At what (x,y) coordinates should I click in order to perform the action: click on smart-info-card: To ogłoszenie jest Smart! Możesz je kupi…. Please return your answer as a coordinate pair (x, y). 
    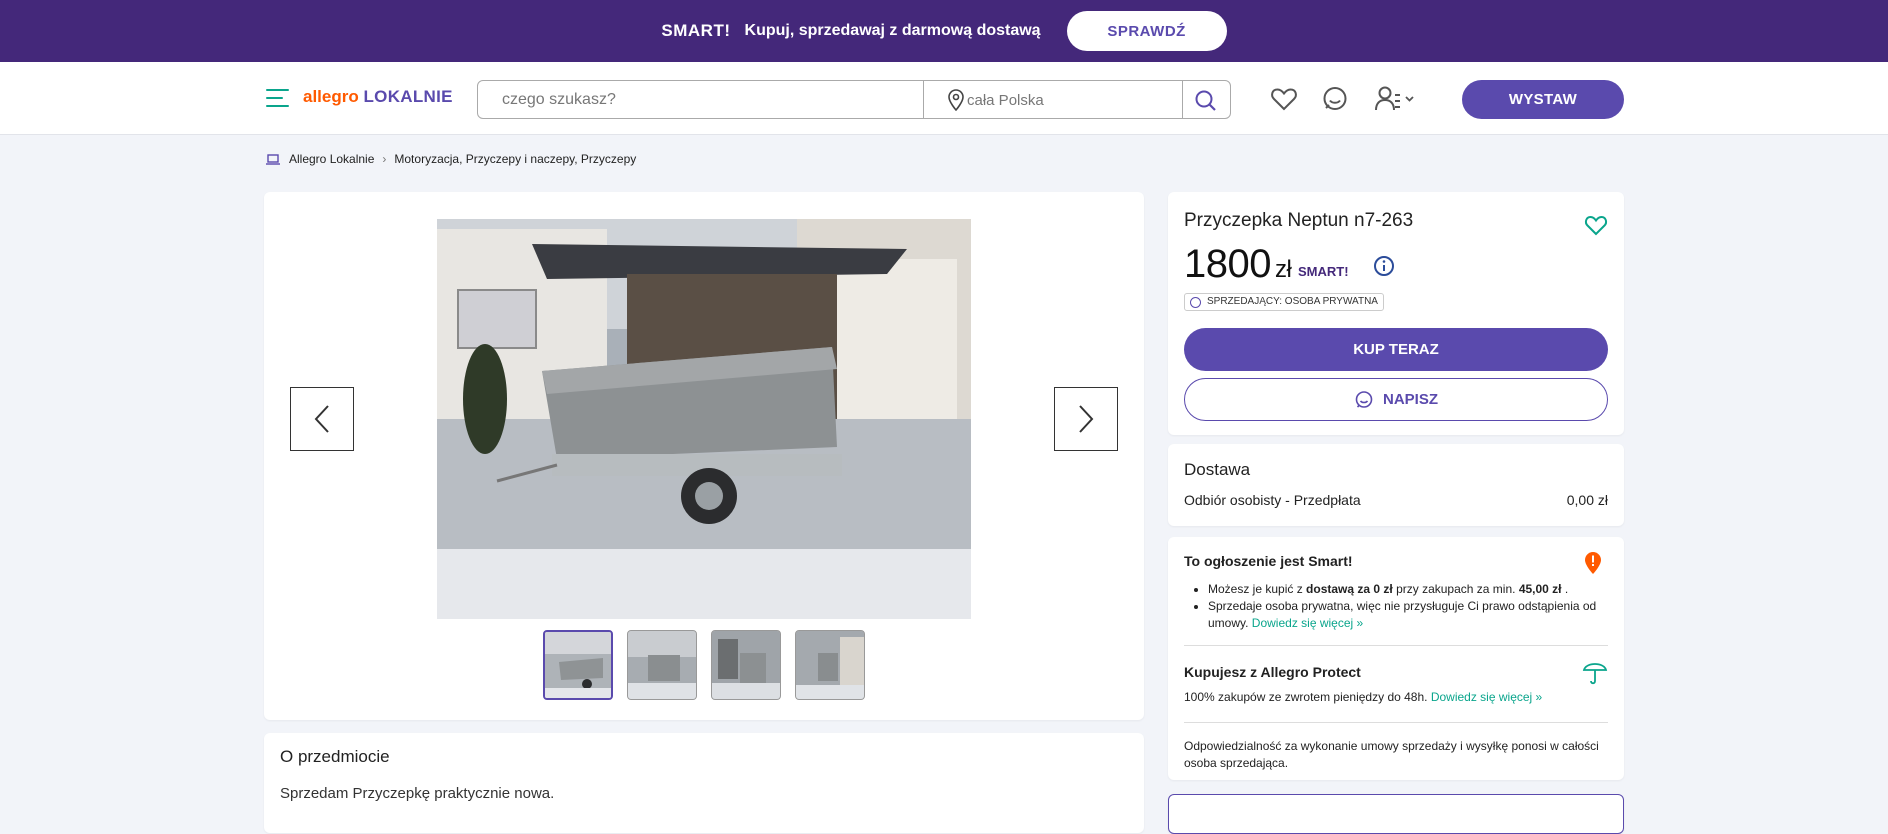
    Looking at the image, I should click on (1396, 658).